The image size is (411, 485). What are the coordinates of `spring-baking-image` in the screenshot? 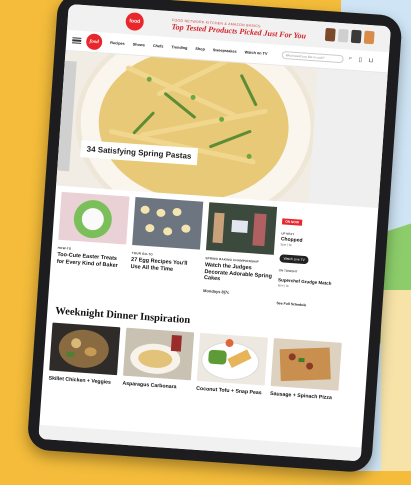 It's located at (241, 228).